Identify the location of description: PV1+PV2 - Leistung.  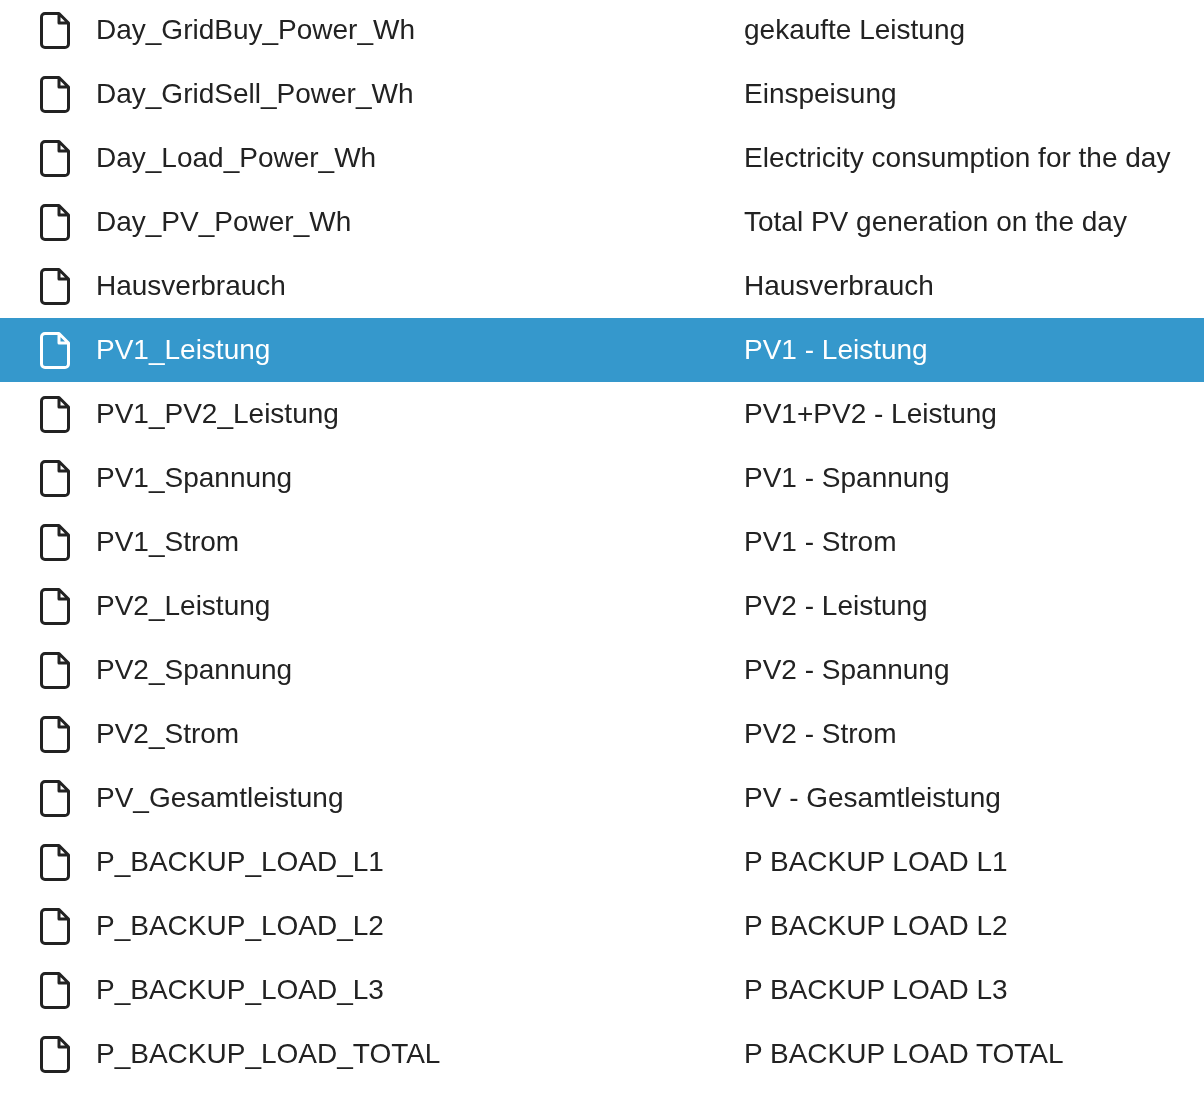
(870, 414).